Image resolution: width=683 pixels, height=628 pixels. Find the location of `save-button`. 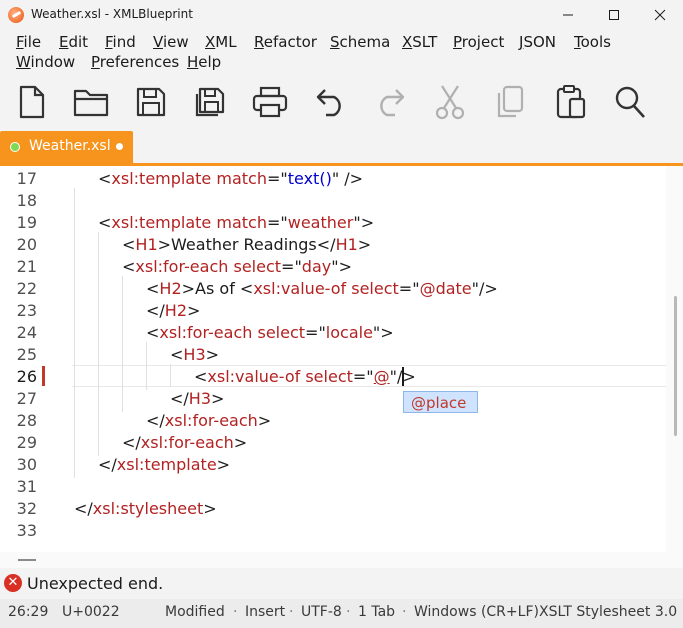

save-button is located at coordinates (151, 102).